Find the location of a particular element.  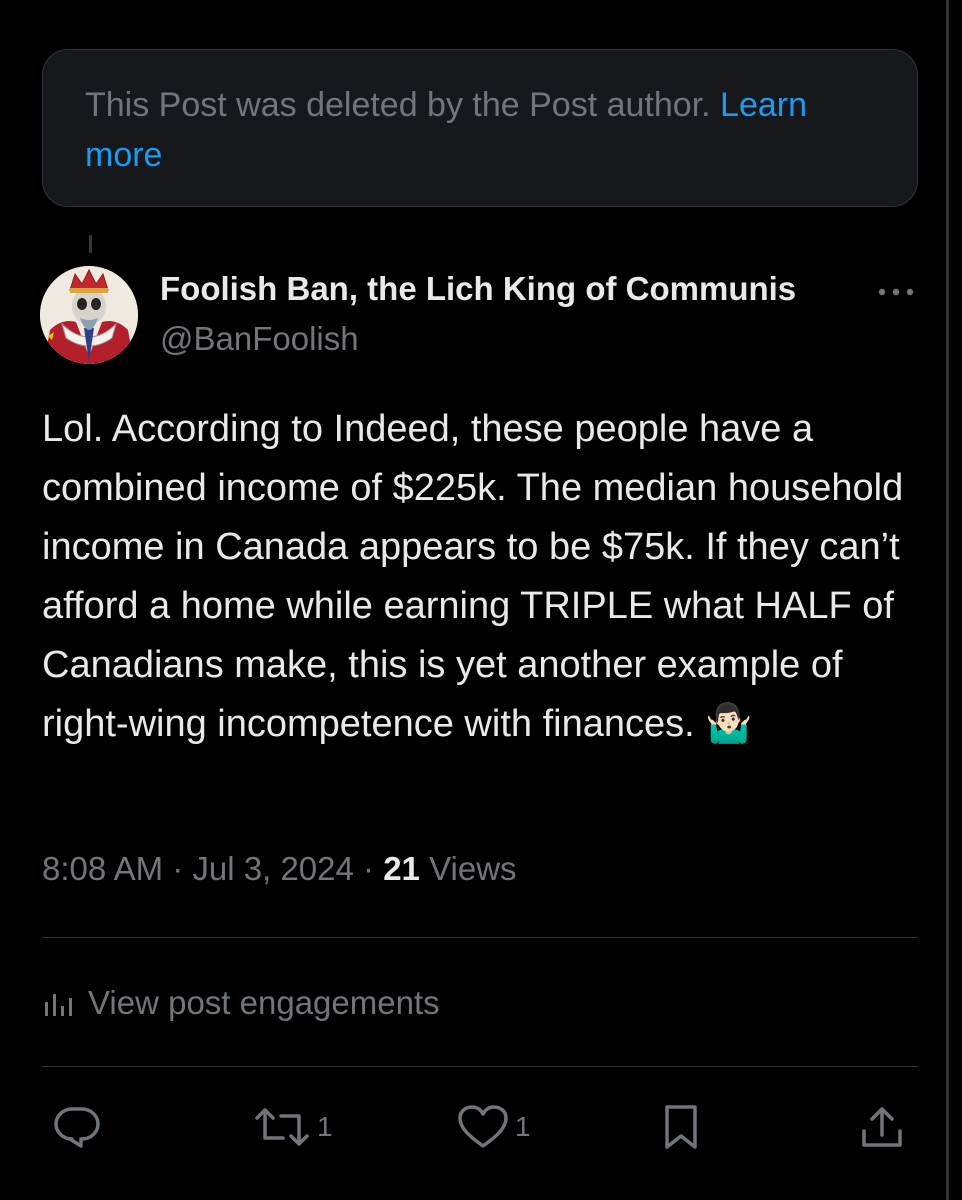

post-time: 8:08 AM is located at coordinates (102, 868).